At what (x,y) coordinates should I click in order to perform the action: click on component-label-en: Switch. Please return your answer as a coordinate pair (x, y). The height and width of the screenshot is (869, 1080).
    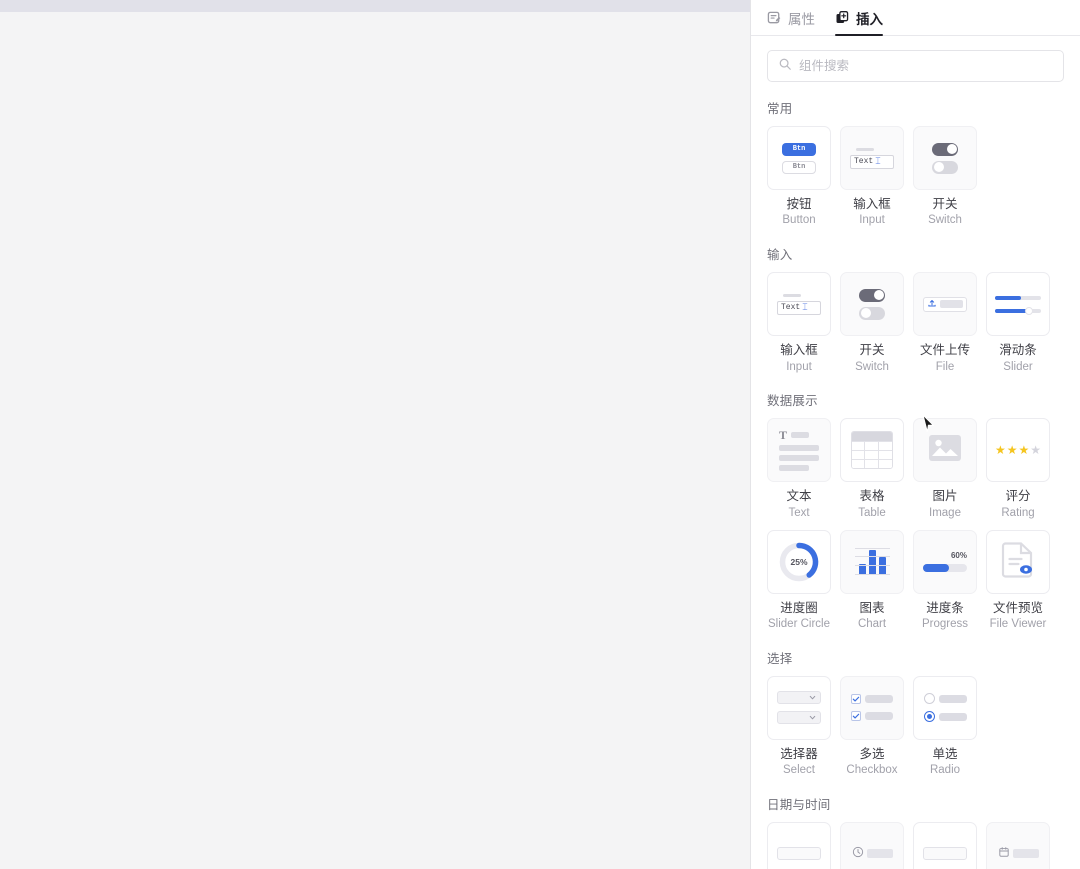
    Looking at the image, I should click on (872, 366).